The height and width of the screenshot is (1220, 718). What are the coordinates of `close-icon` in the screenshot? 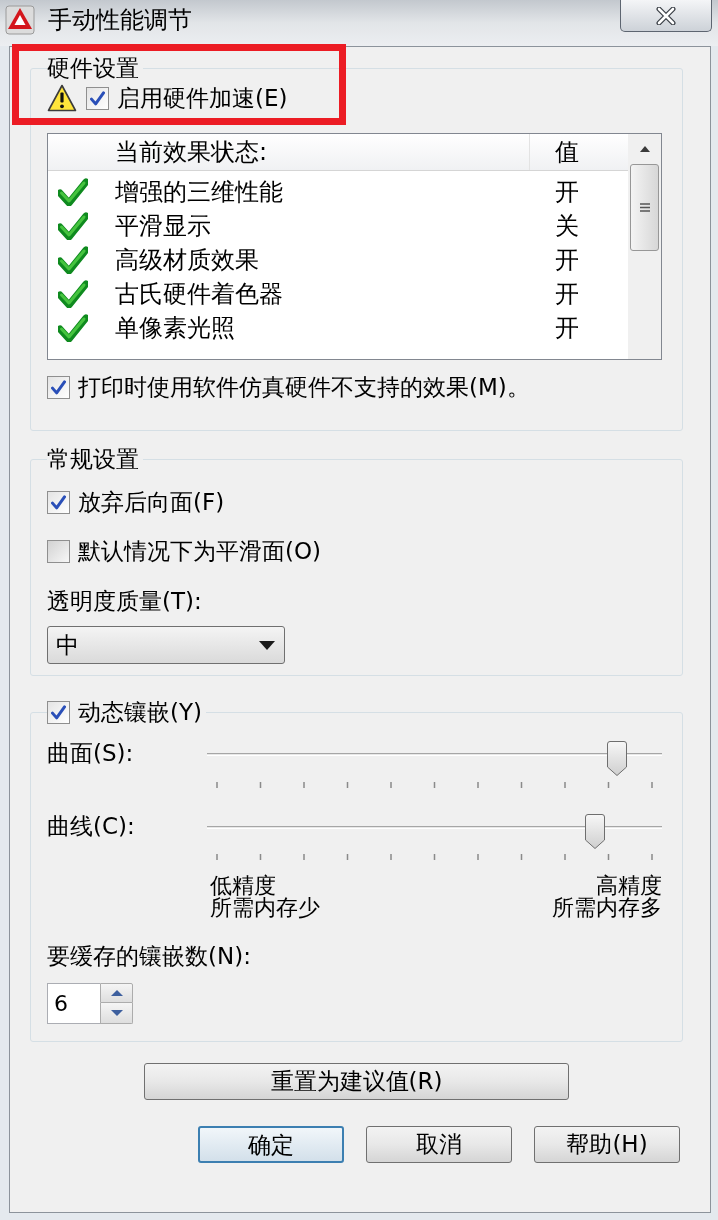 It's located at (666, 15).